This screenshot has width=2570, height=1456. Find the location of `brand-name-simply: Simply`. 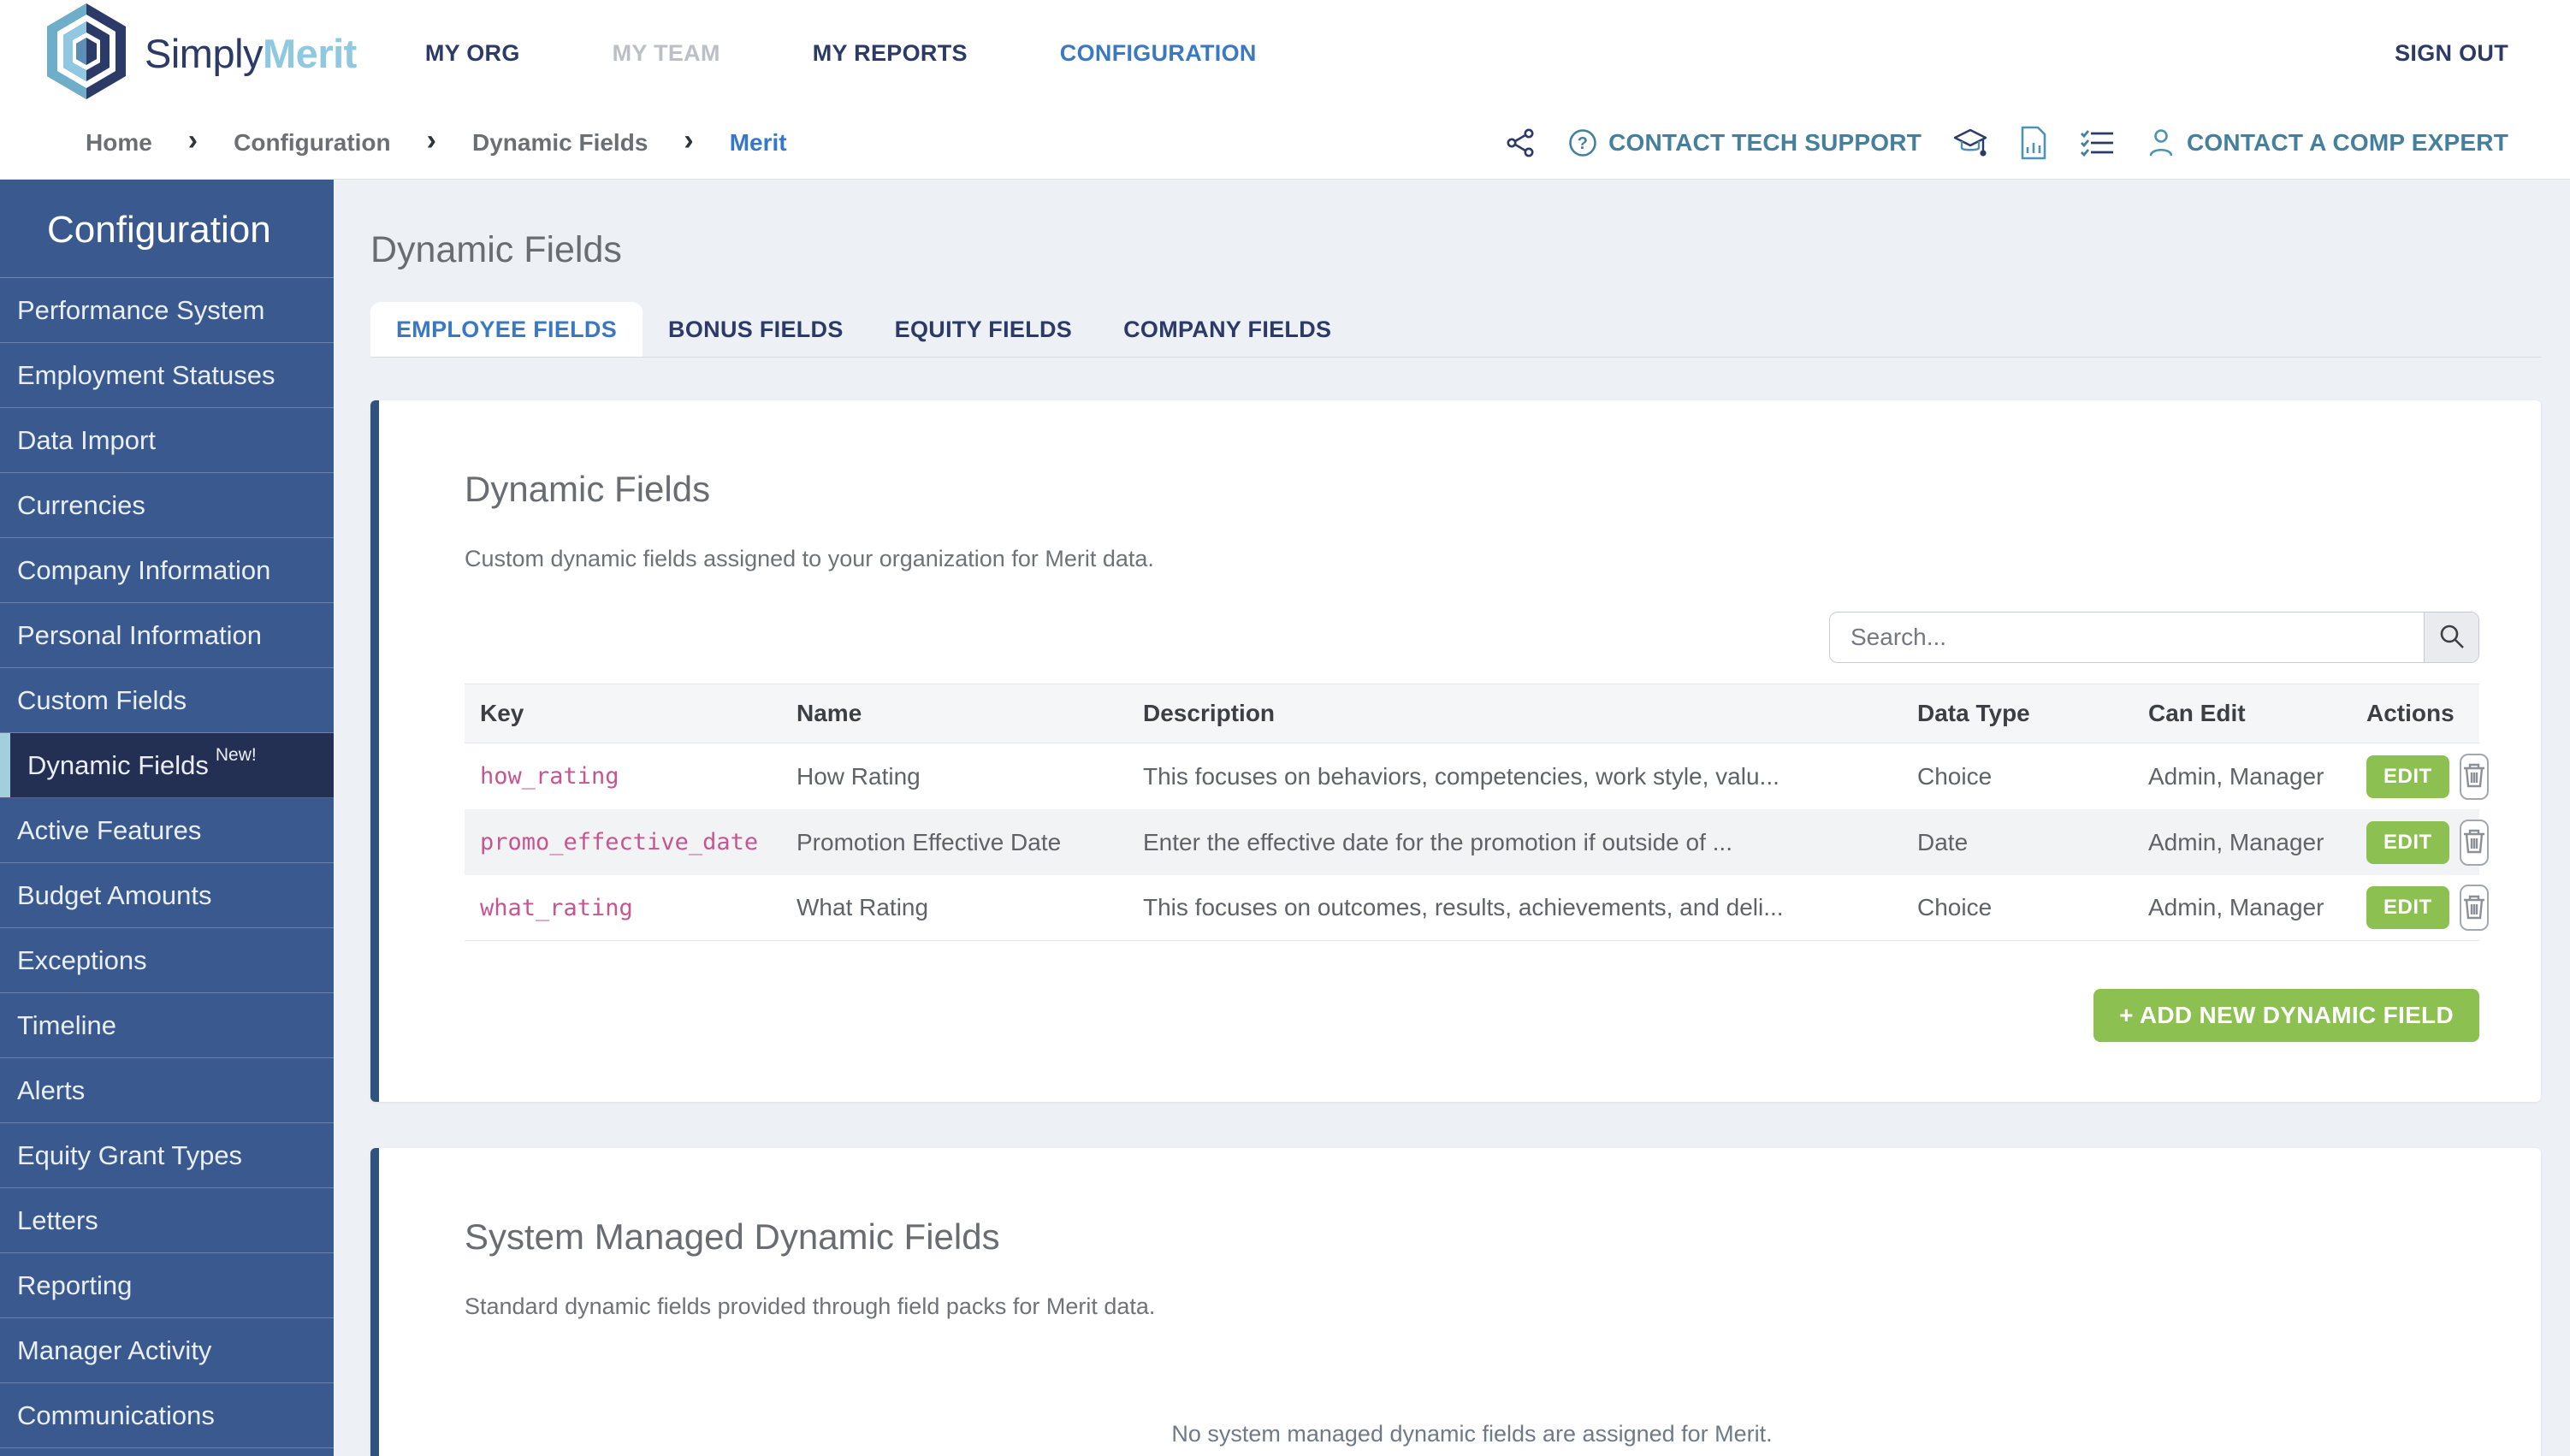

brand-name-simply: Simply is located at coordinates (204, 53).